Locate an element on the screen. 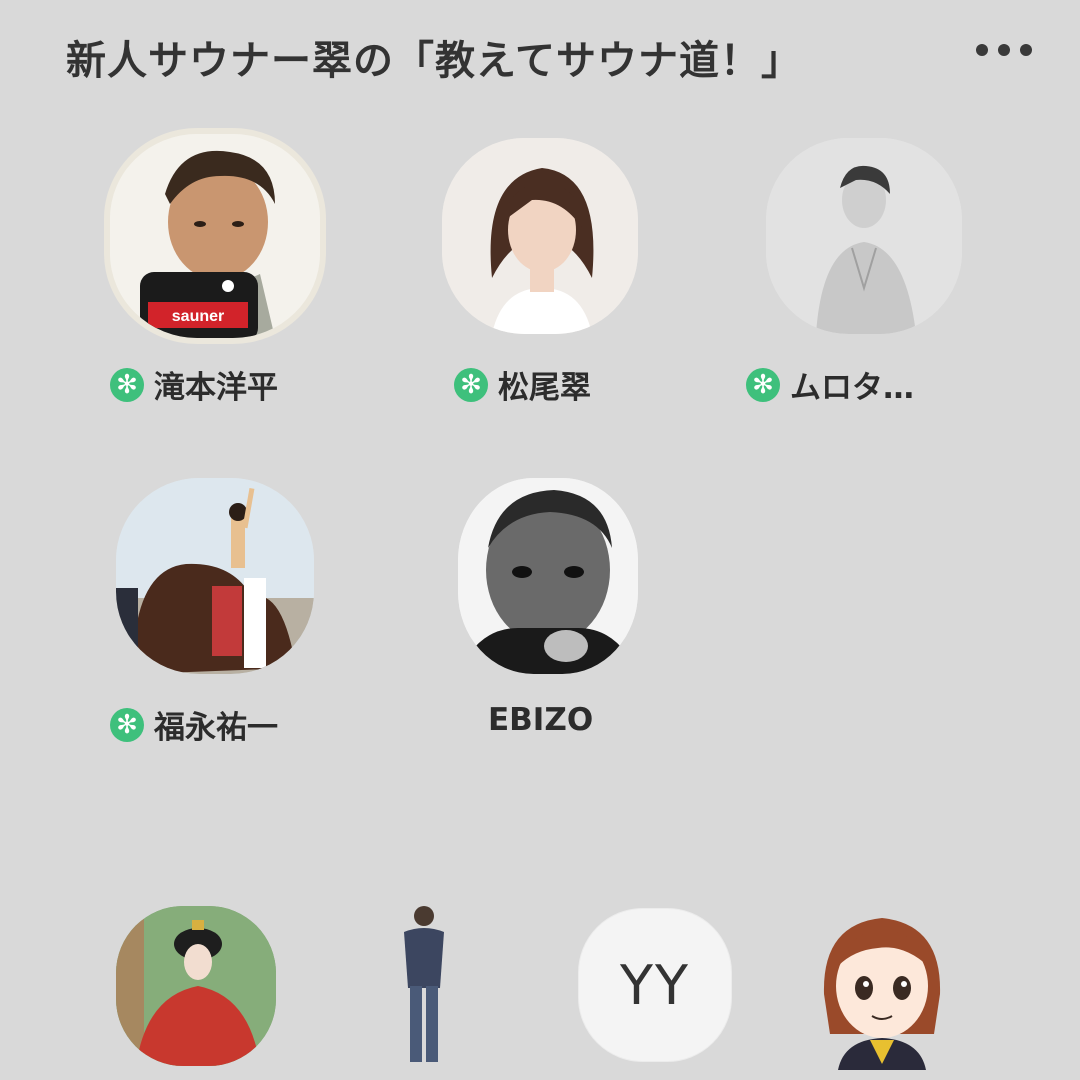 The height and width of the screenshot is (1080, 1080). member-name: 福永祐一 is located at coordinates (216, 728).